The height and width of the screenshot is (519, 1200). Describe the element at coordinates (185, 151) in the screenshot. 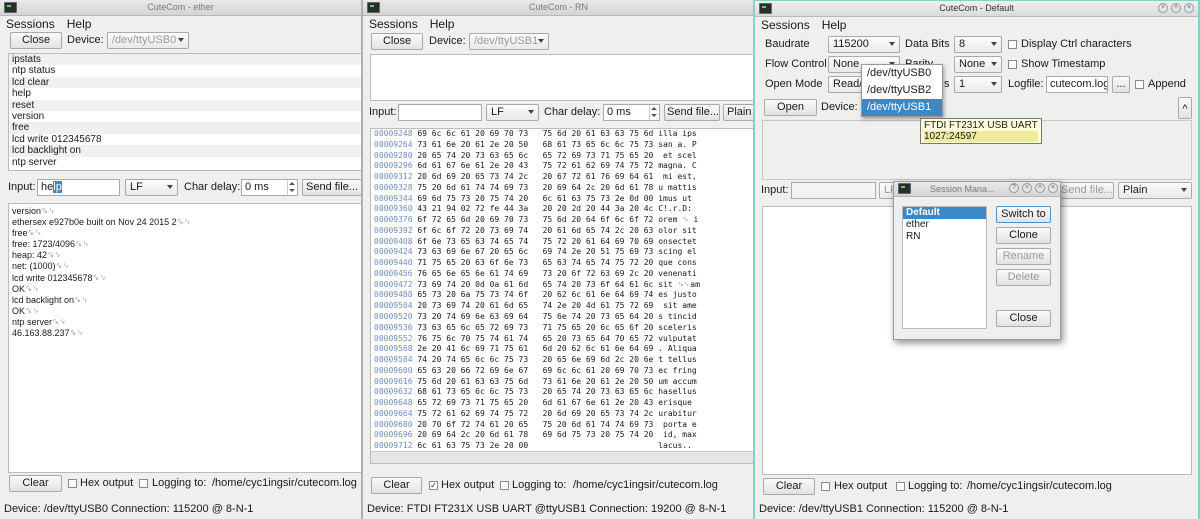

I see `history-item: lcd backlight on` at that location.